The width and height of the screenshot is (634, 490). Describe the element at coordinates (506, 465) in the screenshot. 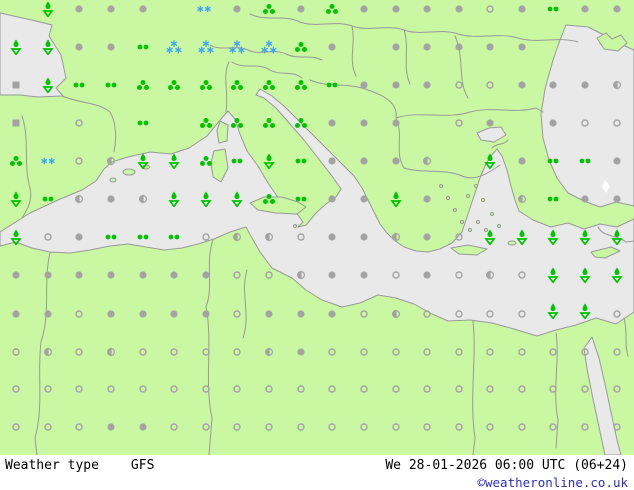

I see `valid-time-label: We 28-01-2026 06:00 UTC (06+24)` at that location.